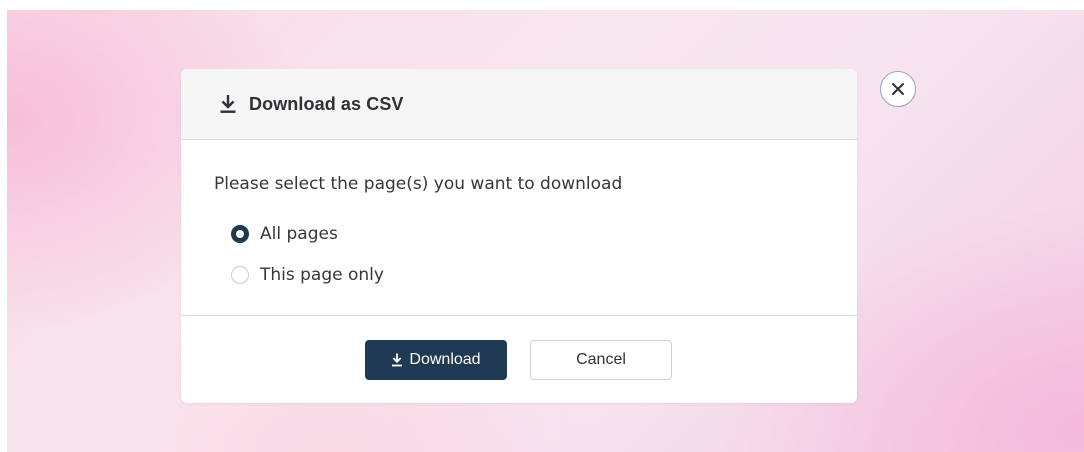 The width and height of the screenshot is (1084, 452). What do you see at coordinates (322, 275) in the screenshot?
I see `option-this-page-only-label: This page only` at bounding box center [322, 275].